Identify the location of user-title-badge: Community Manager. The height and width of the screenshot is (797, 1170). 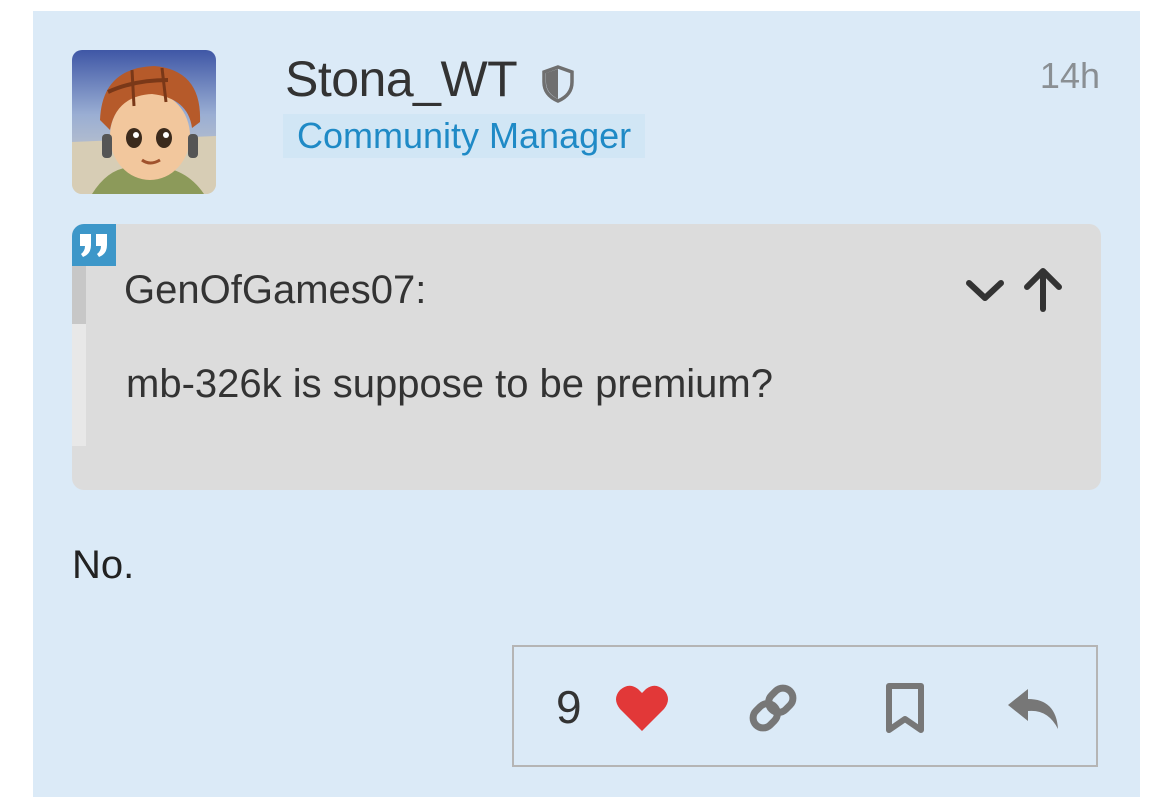
(464, 136).